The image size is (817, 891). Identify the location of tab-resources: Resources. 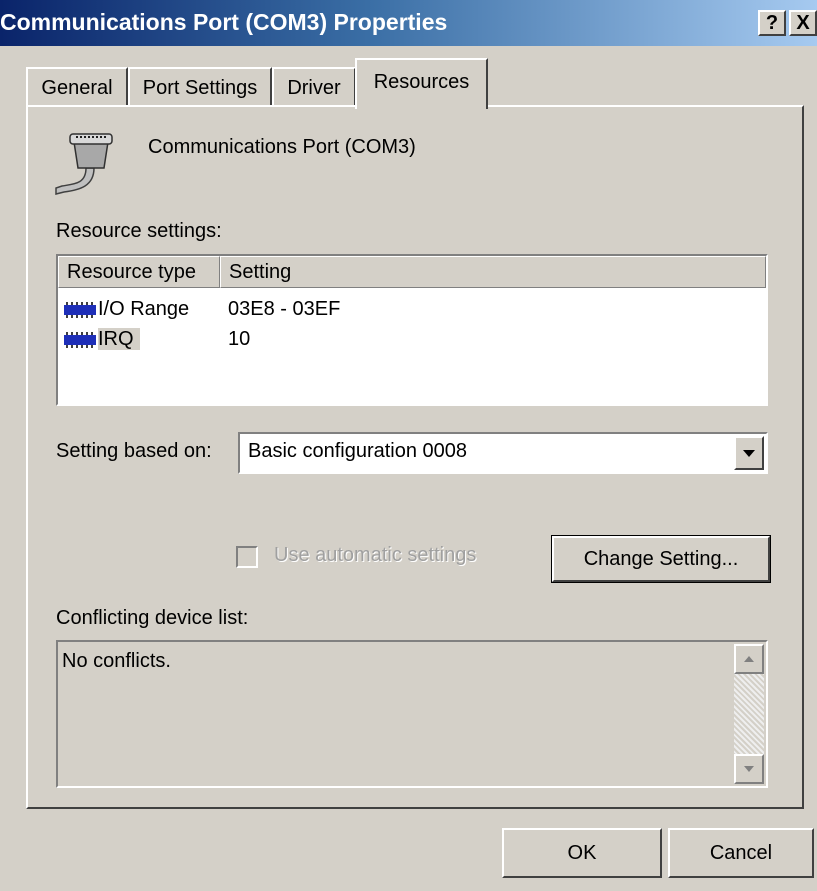
(421, 83).